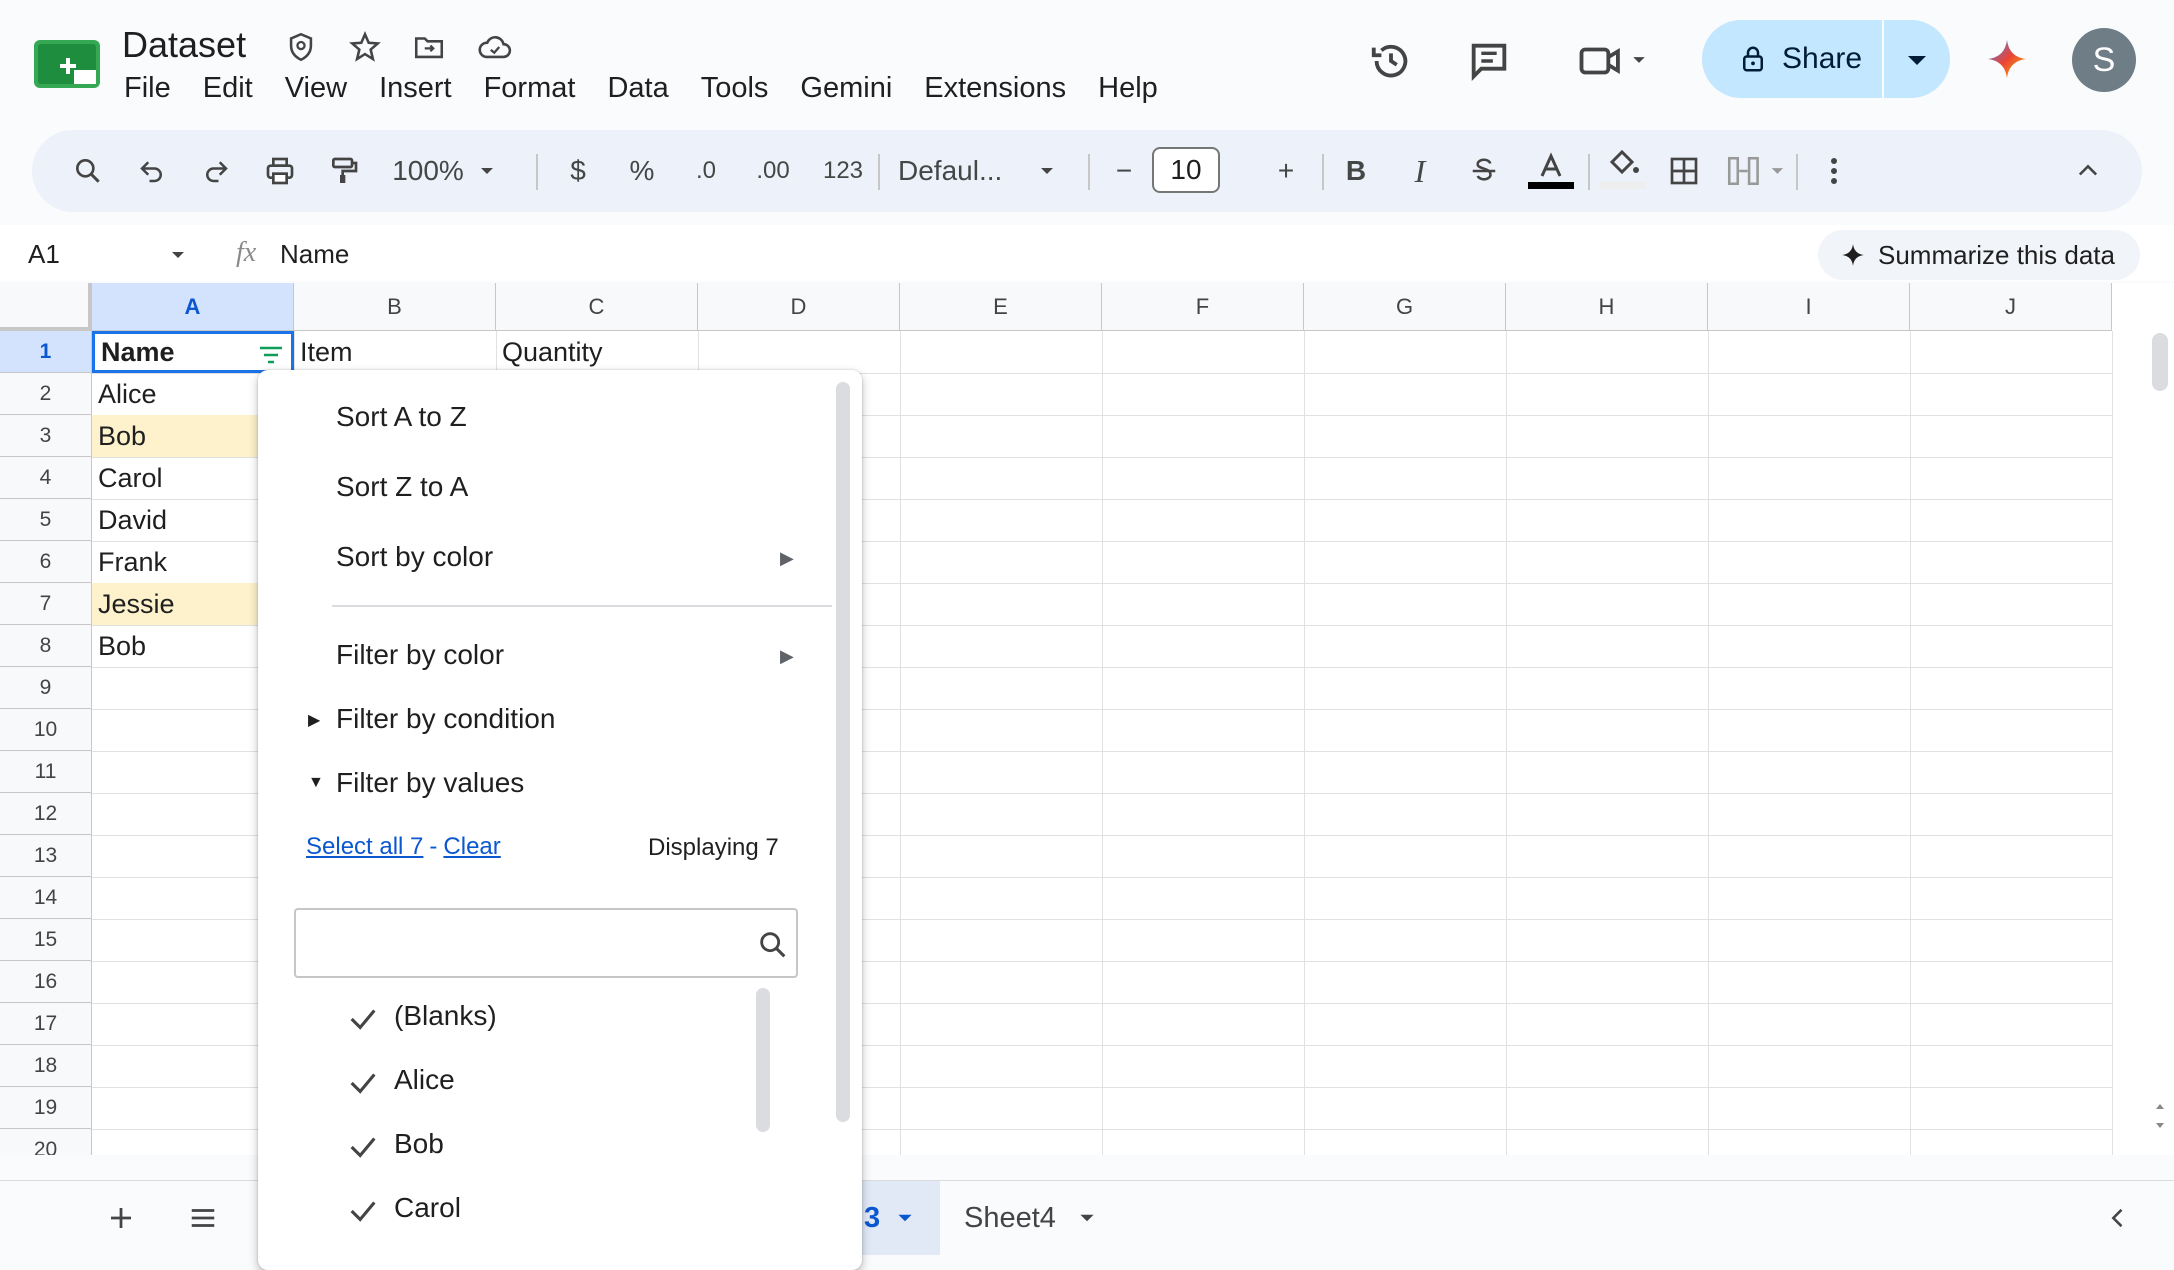 This screenshot has width=2174, height=1270. I want to click on document-title: Dataset, so click(184, 45).